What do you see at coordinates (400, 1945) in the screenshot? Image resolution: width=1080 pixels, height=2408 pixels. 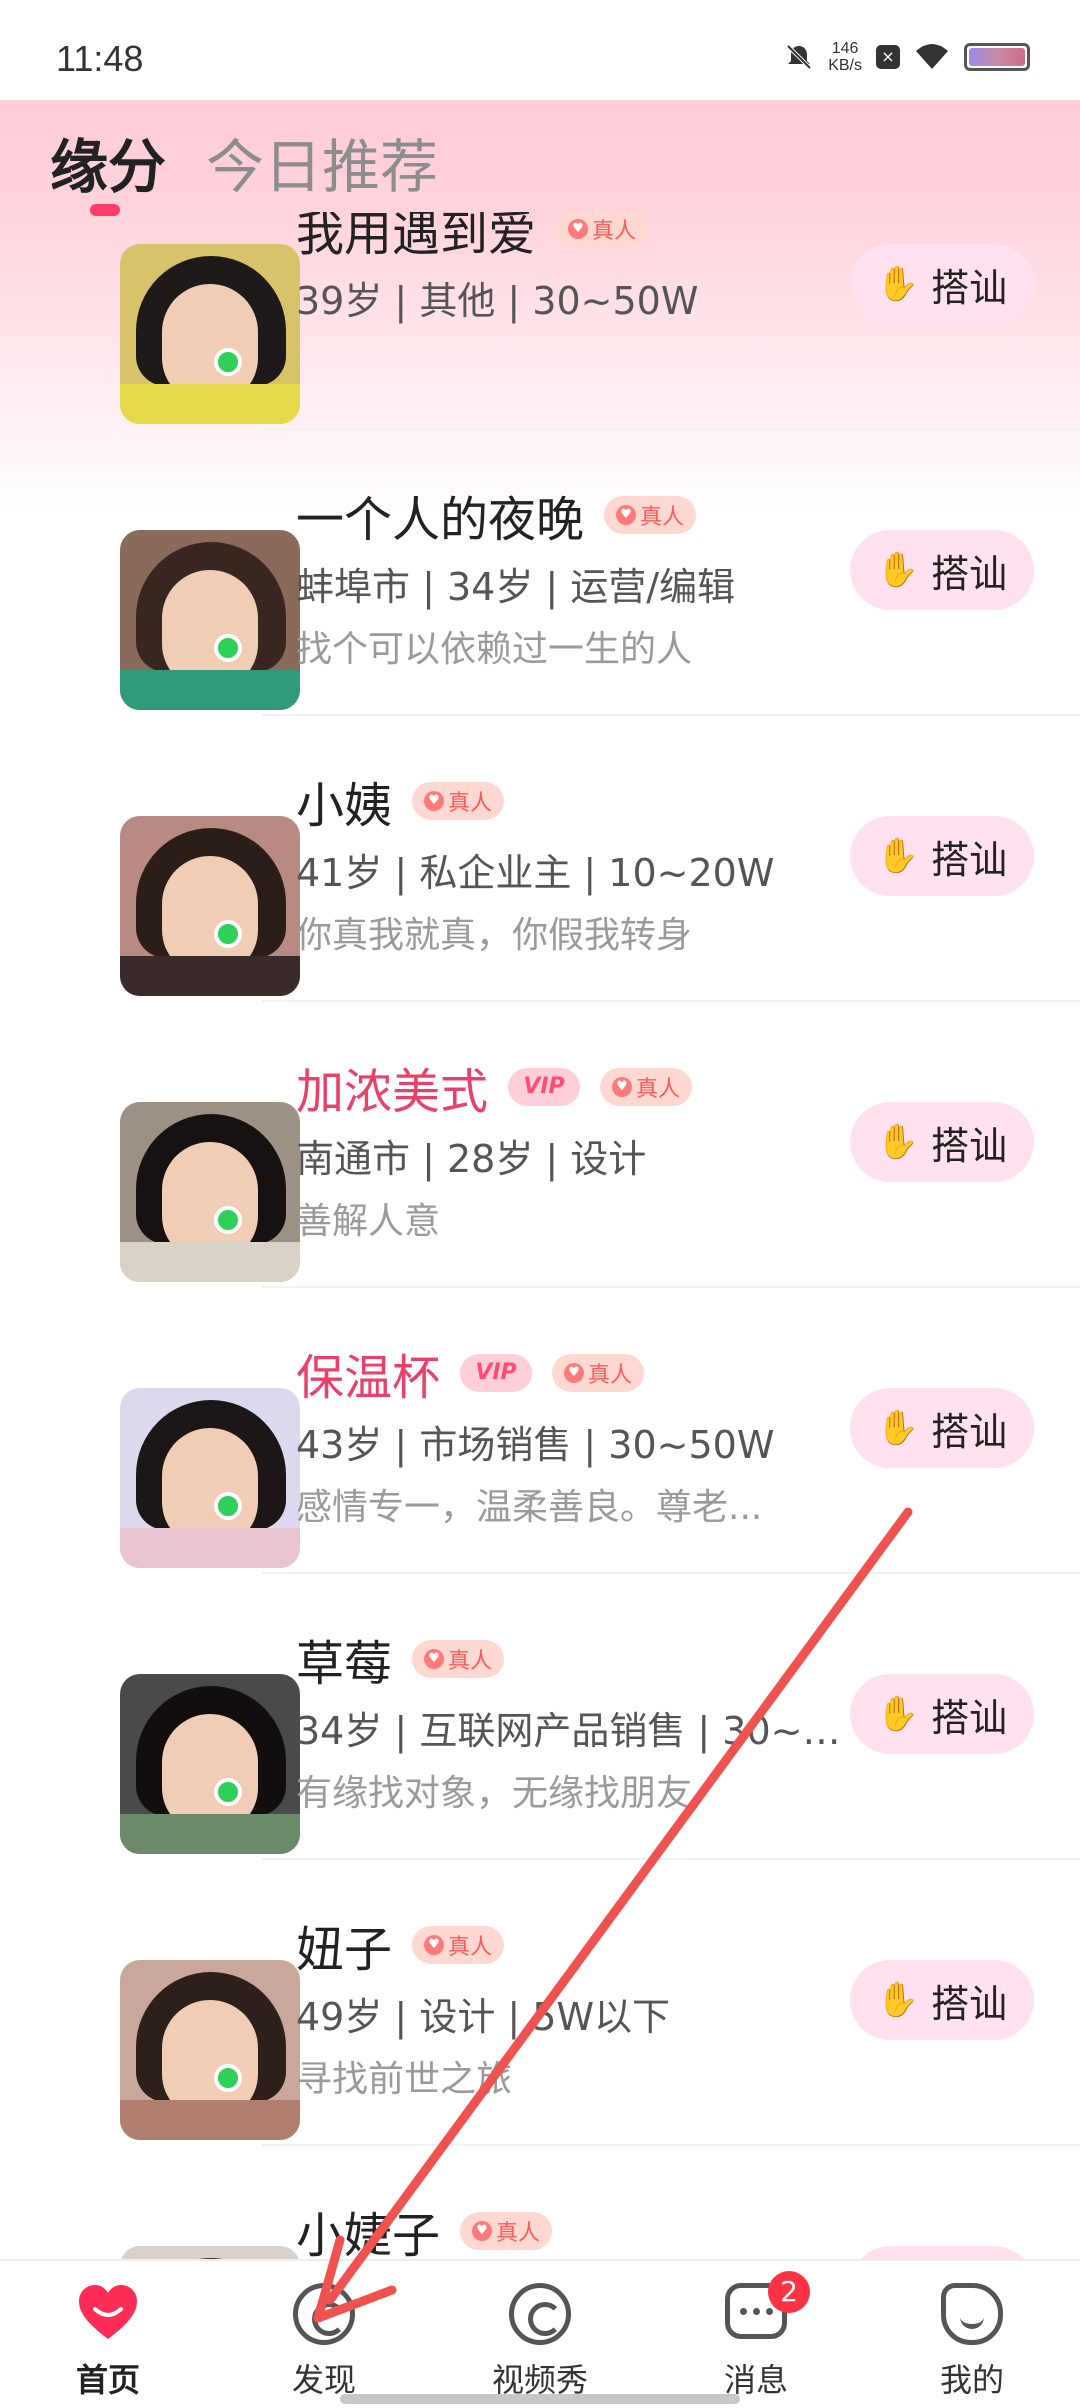 I see `name-row: 妞子 ♥ 真人` at bounding box center [400, 1945].